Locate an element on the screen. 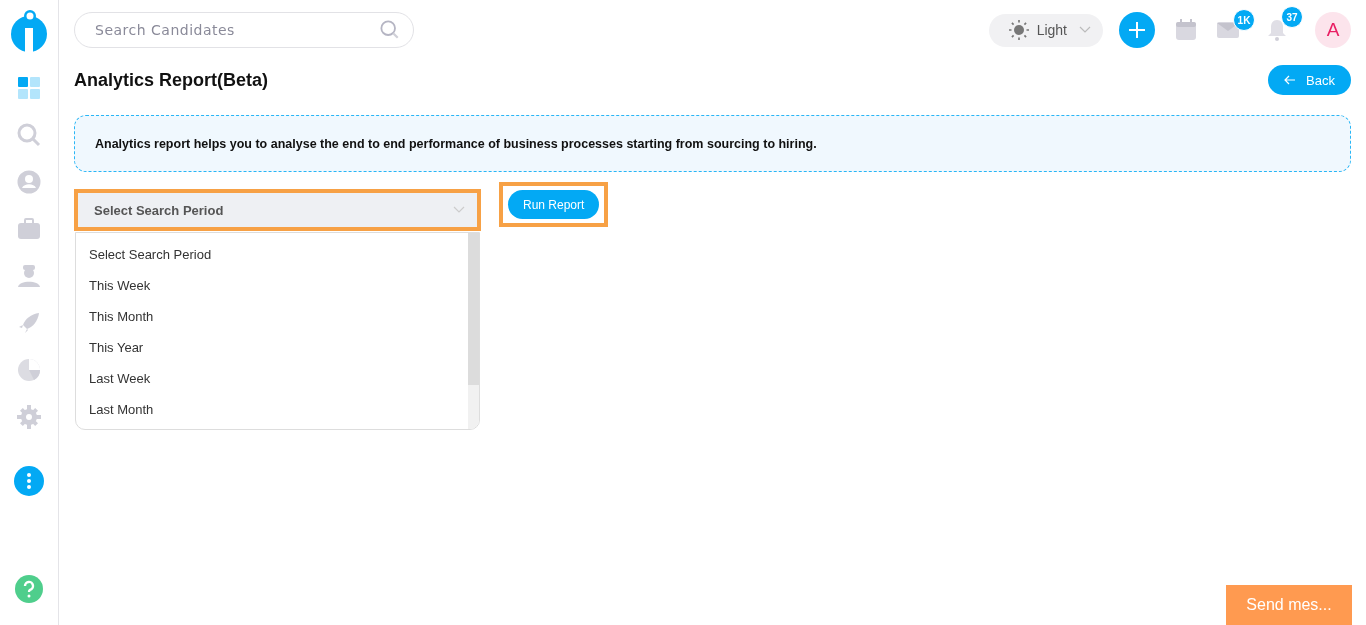 Image resolution: width=1366 pixels, height=625 pixels. arrow-left-icon is located at coordinates (1290, 80).